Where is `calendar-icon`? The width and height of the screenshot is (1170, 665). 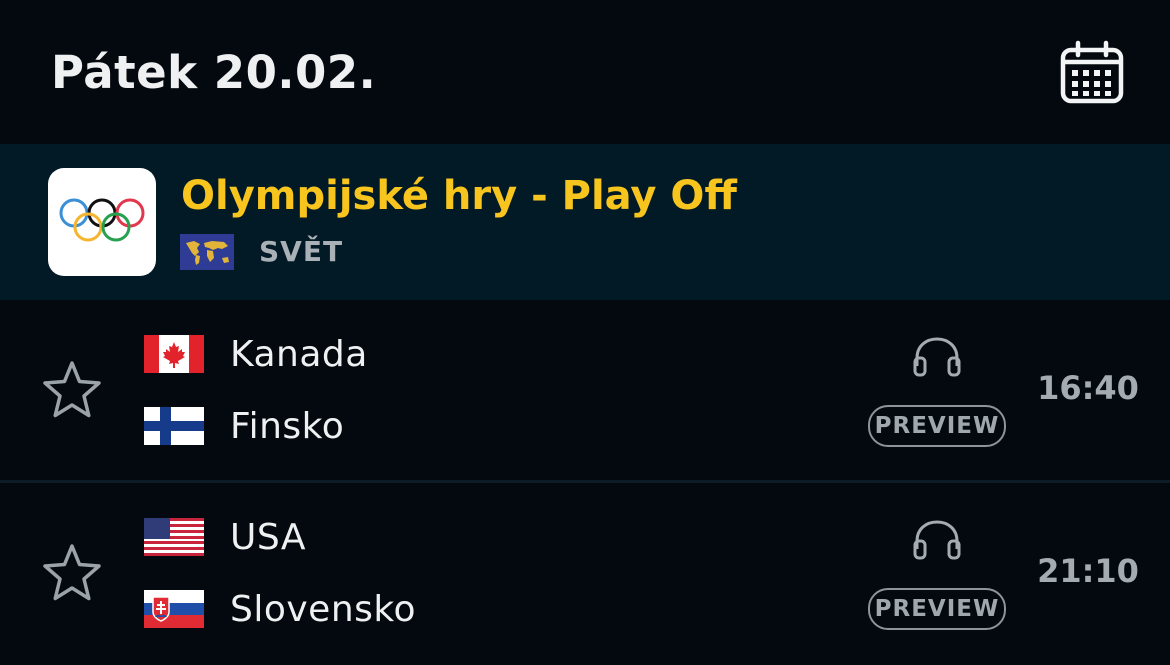
calendar-icon is located at coordinates (1092, 72).